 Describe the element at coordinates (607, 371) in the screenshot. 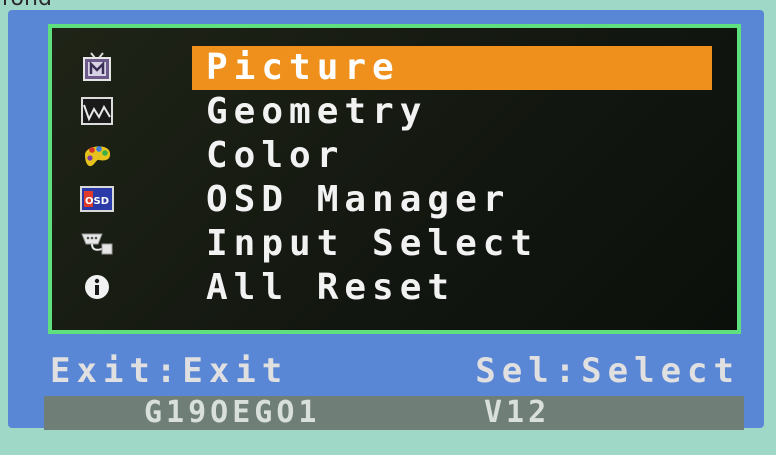

I see `select-hint: Sel:Select` at that location.